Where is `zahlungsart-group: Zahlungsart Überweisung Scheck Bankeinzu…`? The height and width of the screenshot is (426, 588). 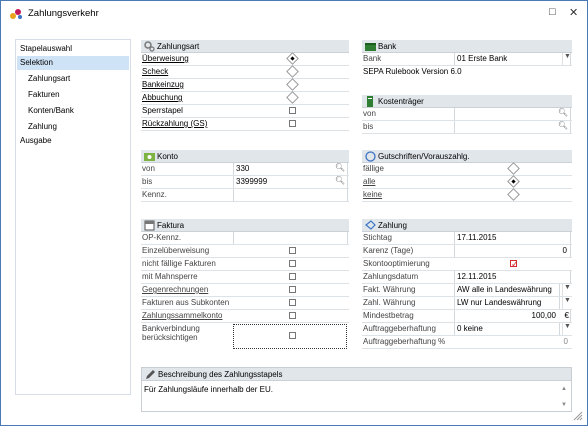 zahlungsart-group: Zahlungsart Überweisung Scheck Bankeinzu… is located at coordinates (245, 85).